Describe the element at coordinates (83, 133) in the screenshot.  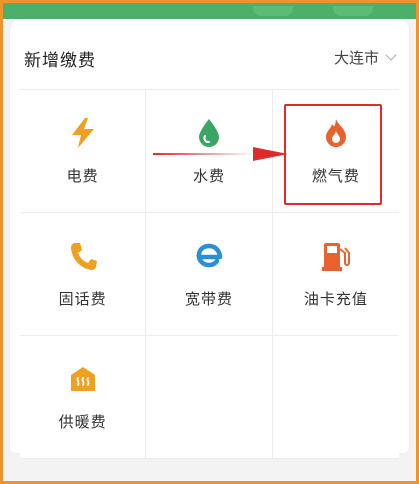
I see `lightning-icon` at that location.